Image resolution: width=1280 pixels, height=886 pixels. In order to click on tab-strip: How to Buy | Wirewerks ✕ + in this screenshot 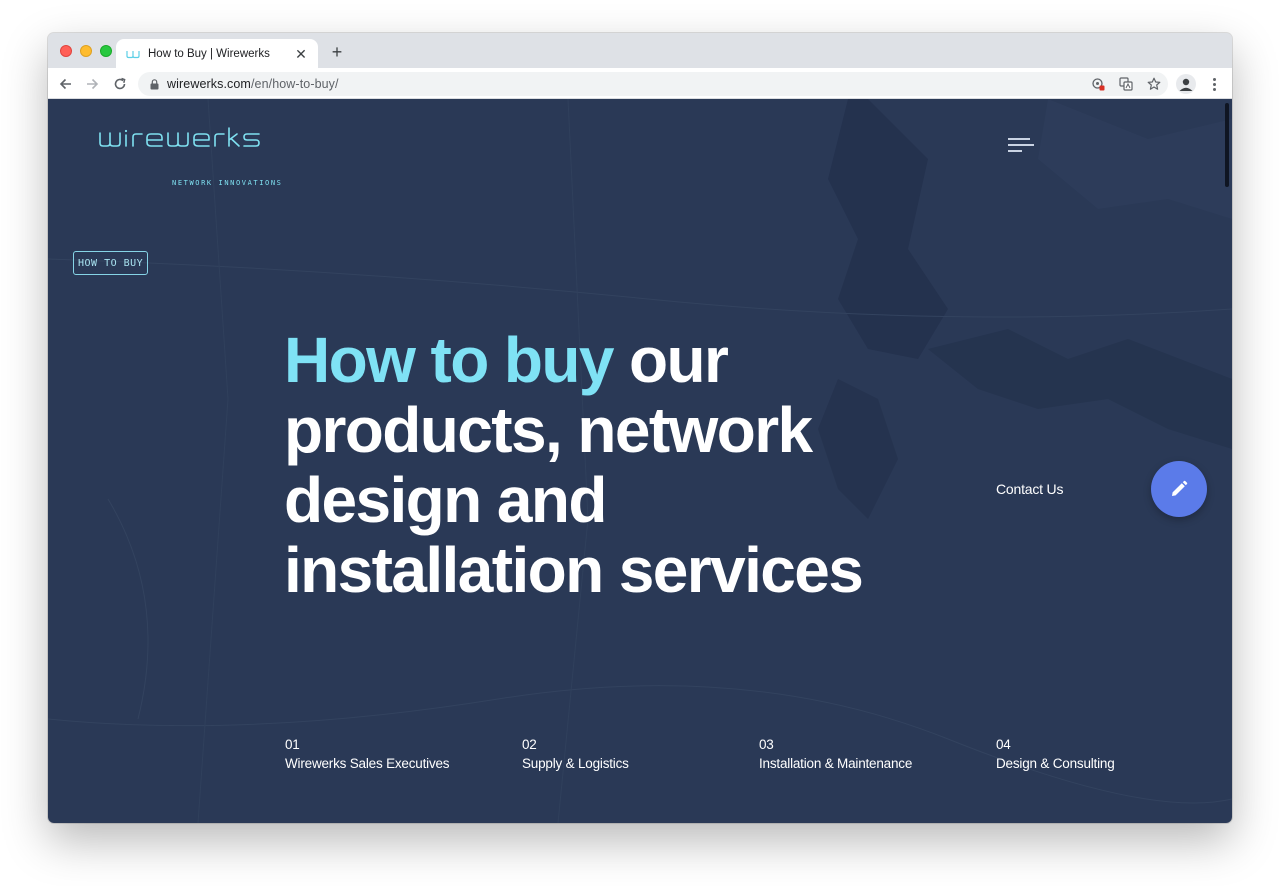, I will do `click(640, 50)`.